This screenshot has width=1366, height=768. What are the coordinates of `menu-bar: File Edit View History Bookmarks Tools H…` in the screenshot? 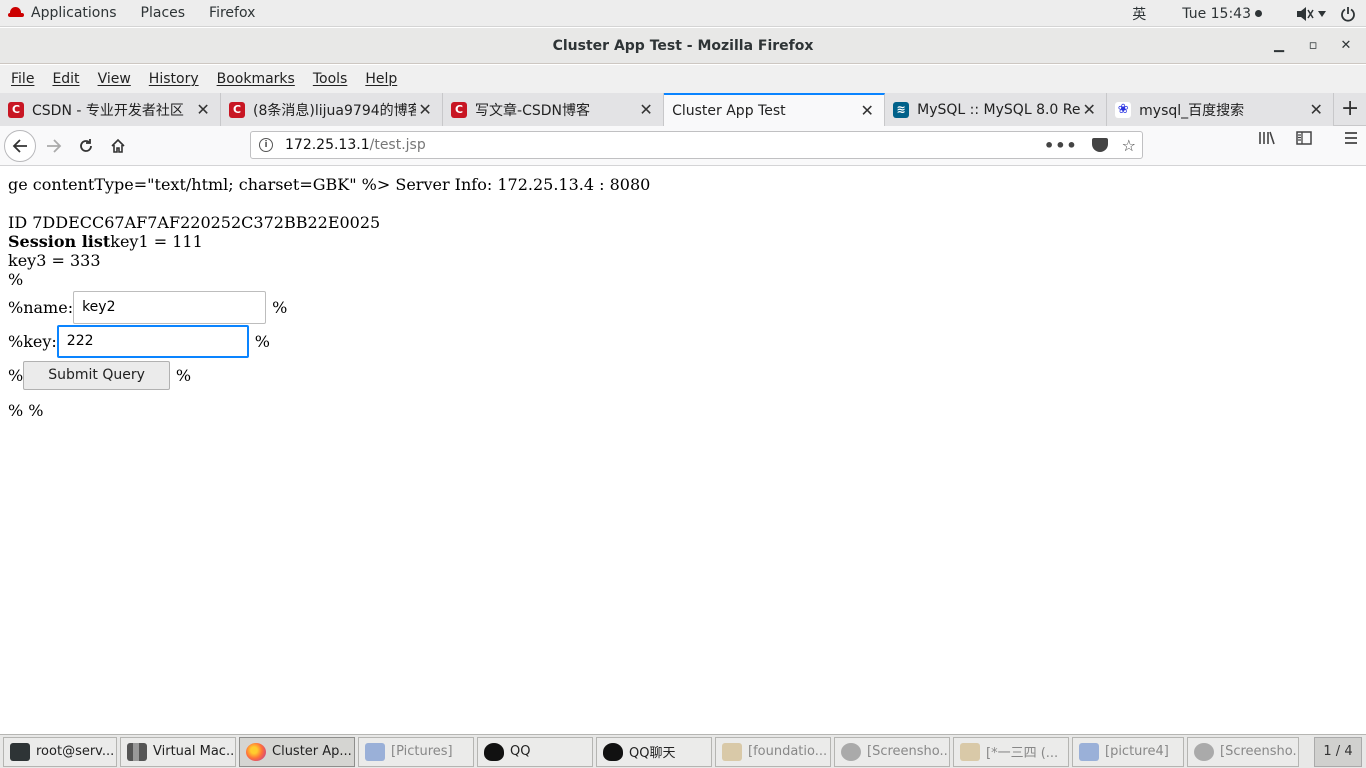 It's located at (683, 79).